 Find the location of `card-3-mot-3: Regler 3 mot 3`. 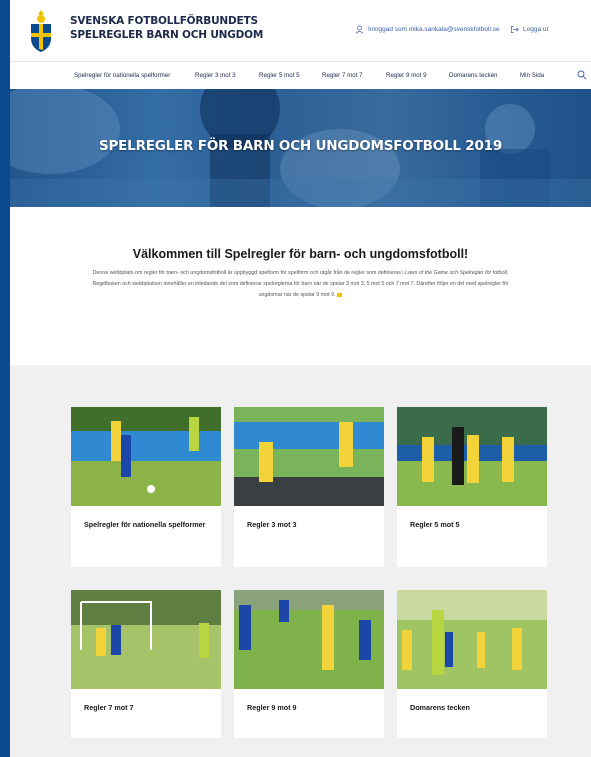

card-3-mot-3: Regler 3 mot 3 is located at coordinates (309, 487).